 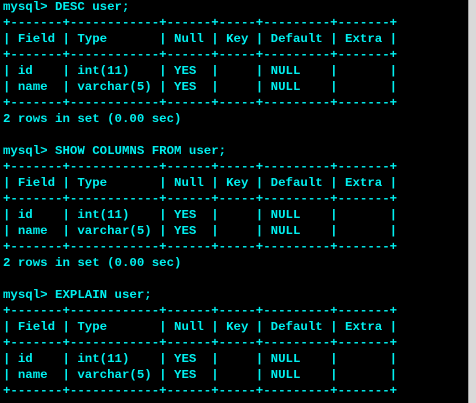 What do you see at coordinates (66, 7) in the screenshot?
I see `command-line: mysql> DESC user;` at bounding box center [66, 7].